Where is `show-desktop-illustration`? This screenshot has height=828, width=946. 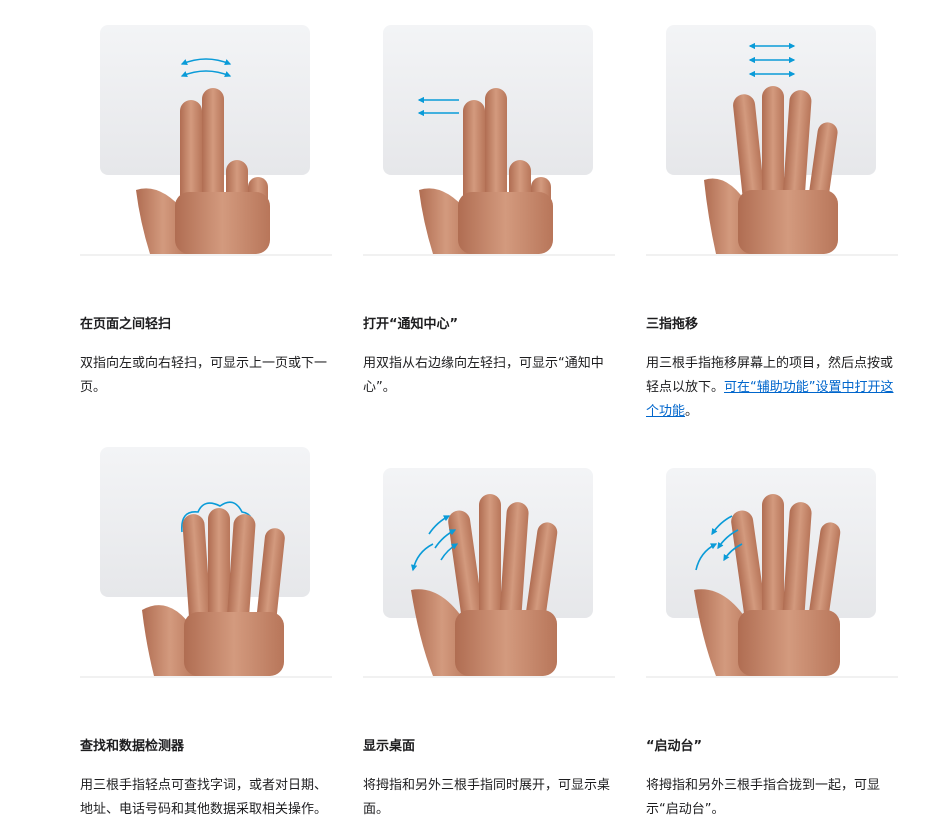
show-desktop-illustration is located at coordinates (489, 561).